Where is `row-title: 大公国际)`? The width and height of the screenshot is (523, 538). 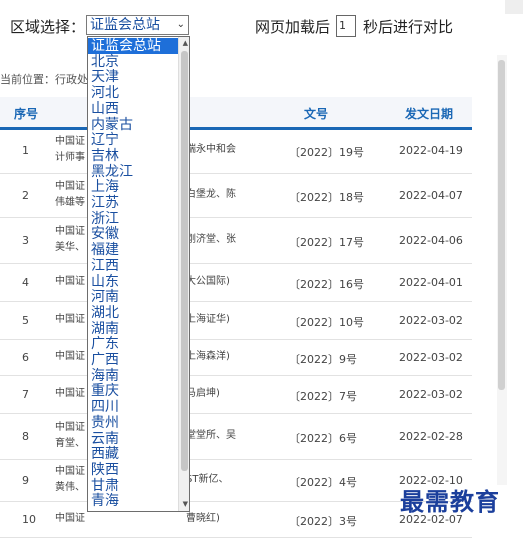
row-title: 大公国际) is located at coordinates (208, 282).